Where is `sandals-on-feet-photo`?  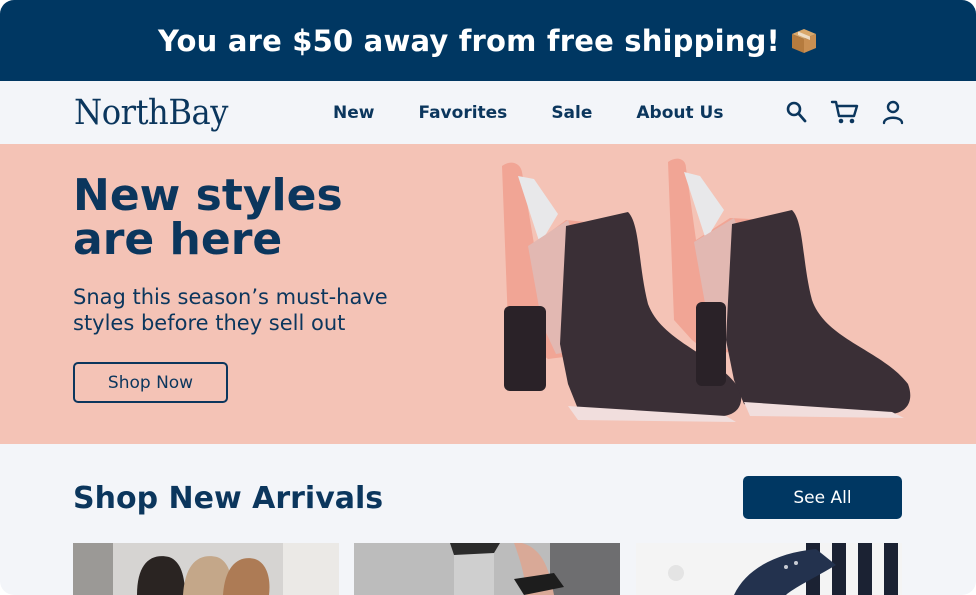 sandals-on-feet-photo is located at coordinates (487, 569).